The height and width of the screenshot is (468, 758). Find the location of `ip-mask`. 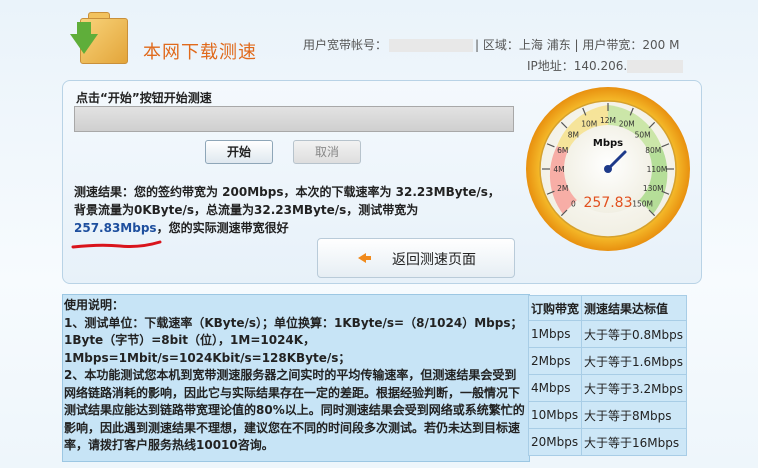

ip-mask is located at coordinates (655, 66).